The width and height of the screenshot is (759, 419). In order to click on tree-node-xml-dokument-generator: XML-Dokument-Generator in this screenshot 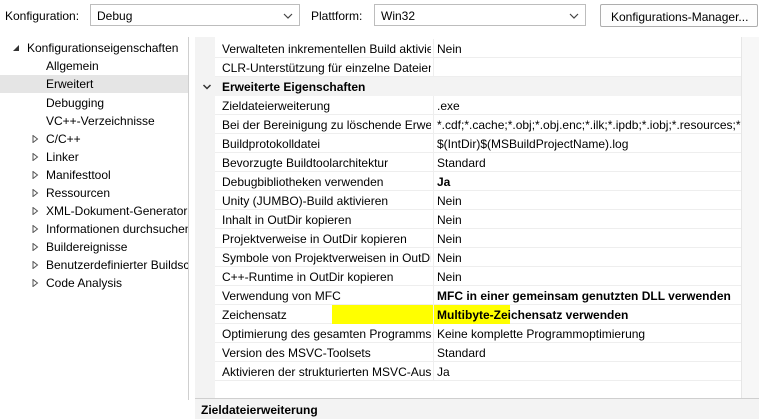, I will do `click(94, 211)`.